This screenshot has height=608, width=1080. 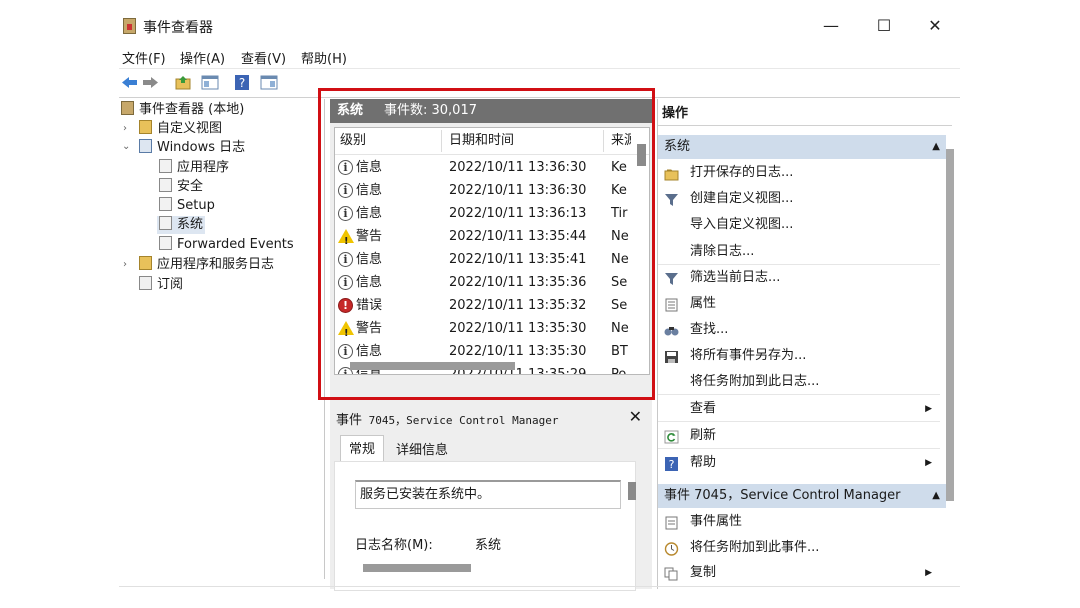 What do you see at coordinates (716, 521) in the screenshot?
I see `action-label: 事件属性` at bounding box center [716, 521].